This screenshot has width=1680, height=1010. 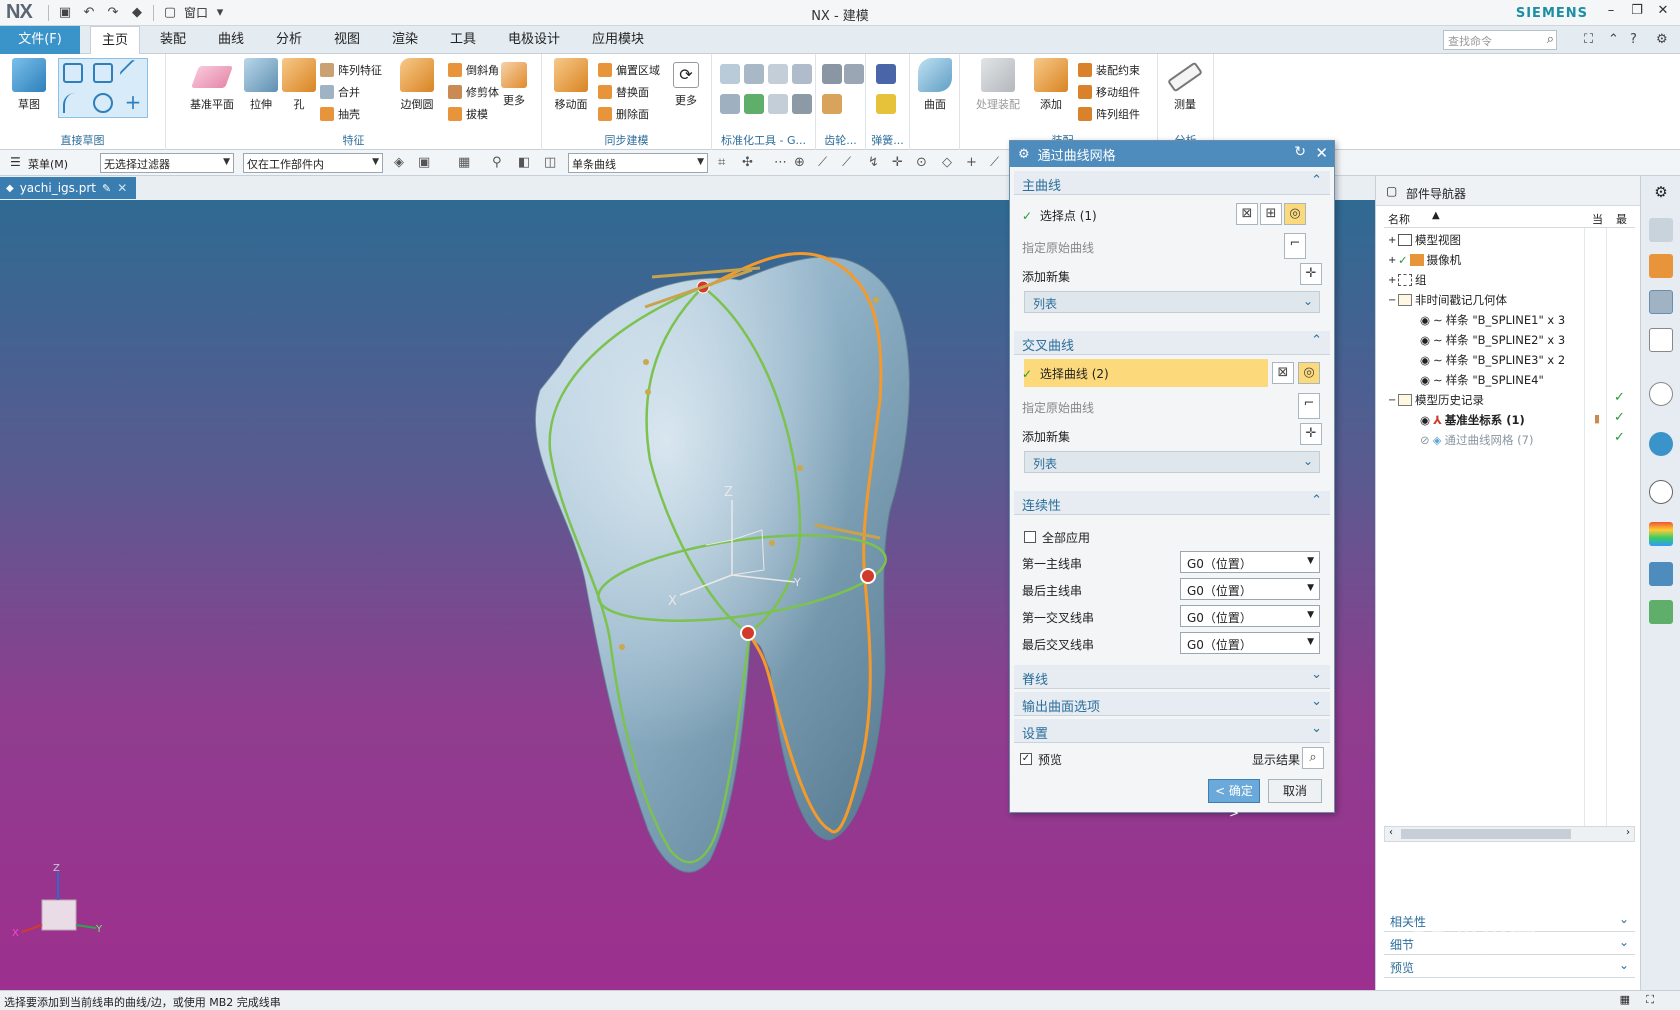 I want to click on tab-curve: 曲线, so click(x=231, y=40).